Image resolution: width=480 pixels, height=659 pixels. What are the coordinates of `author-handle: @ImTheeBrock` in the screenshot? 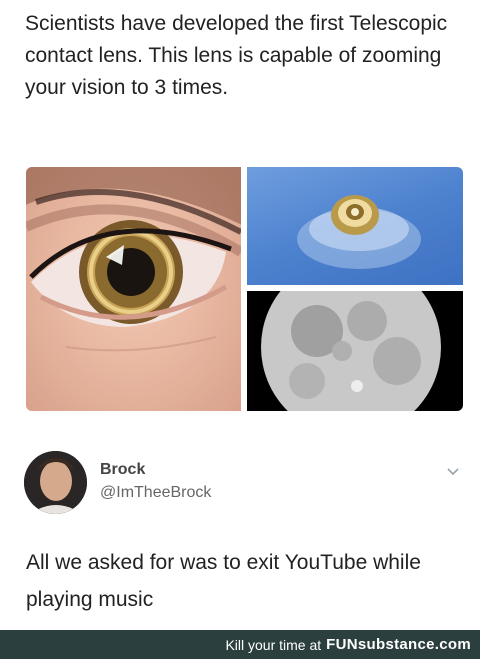 It's located at (155, 493).